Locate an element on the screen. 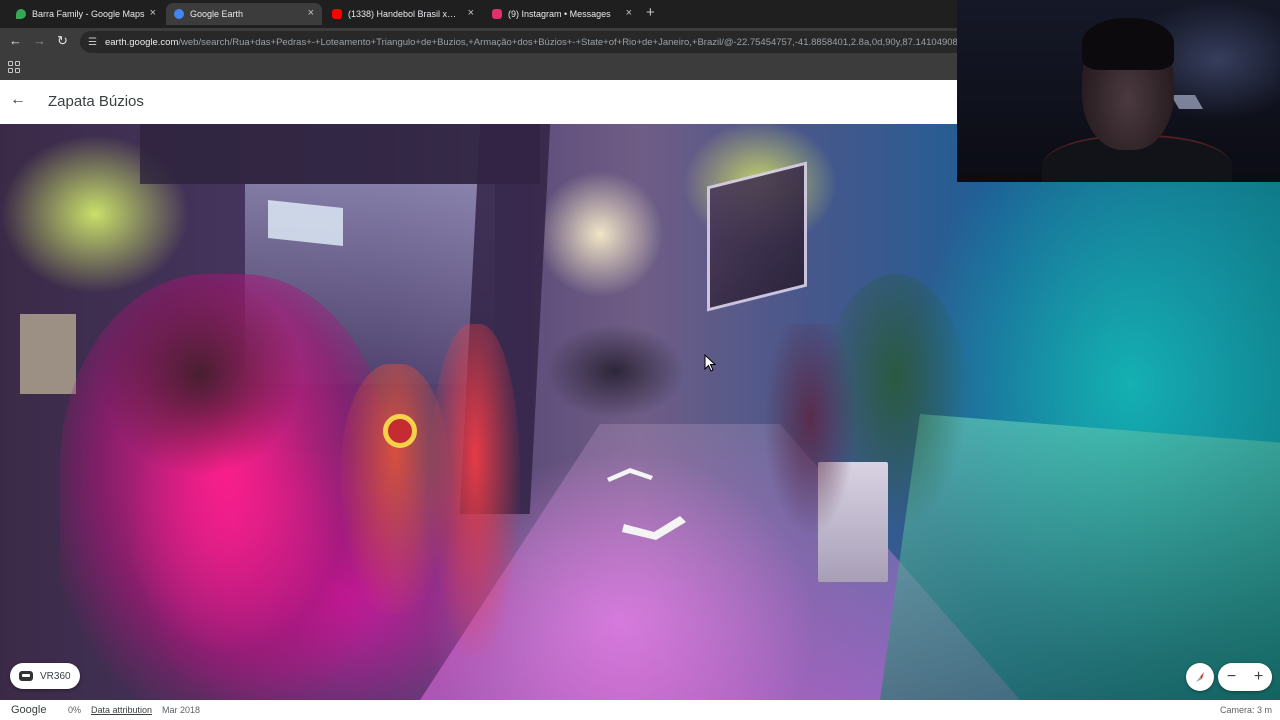 Image resolution: width=1280 pixels, height=720 pixels. streamer-hair is located at coordinates (1128, 44).